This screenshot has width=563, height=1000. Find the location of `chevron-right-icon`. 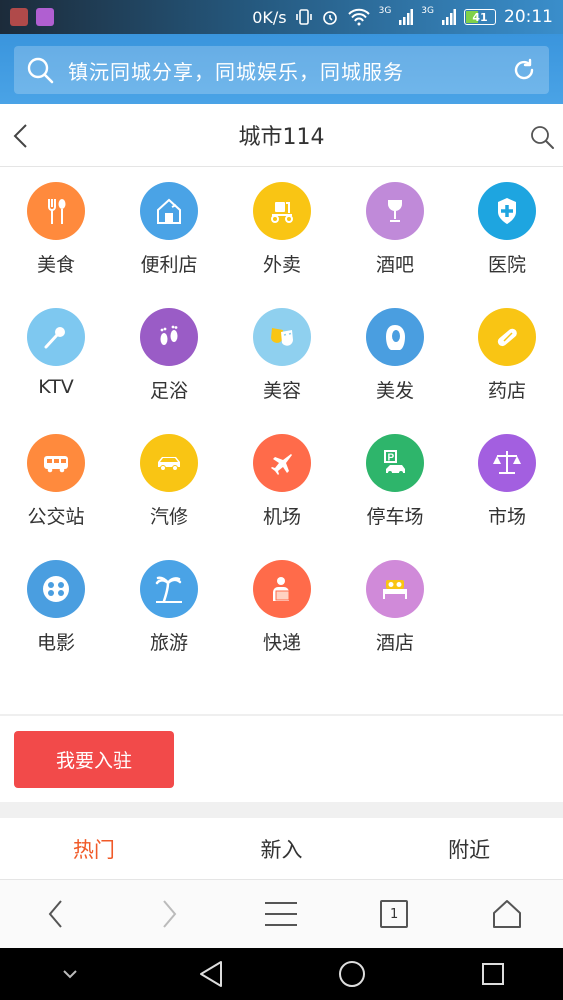

chevron-right-icon is located at coordinates (170, 914).